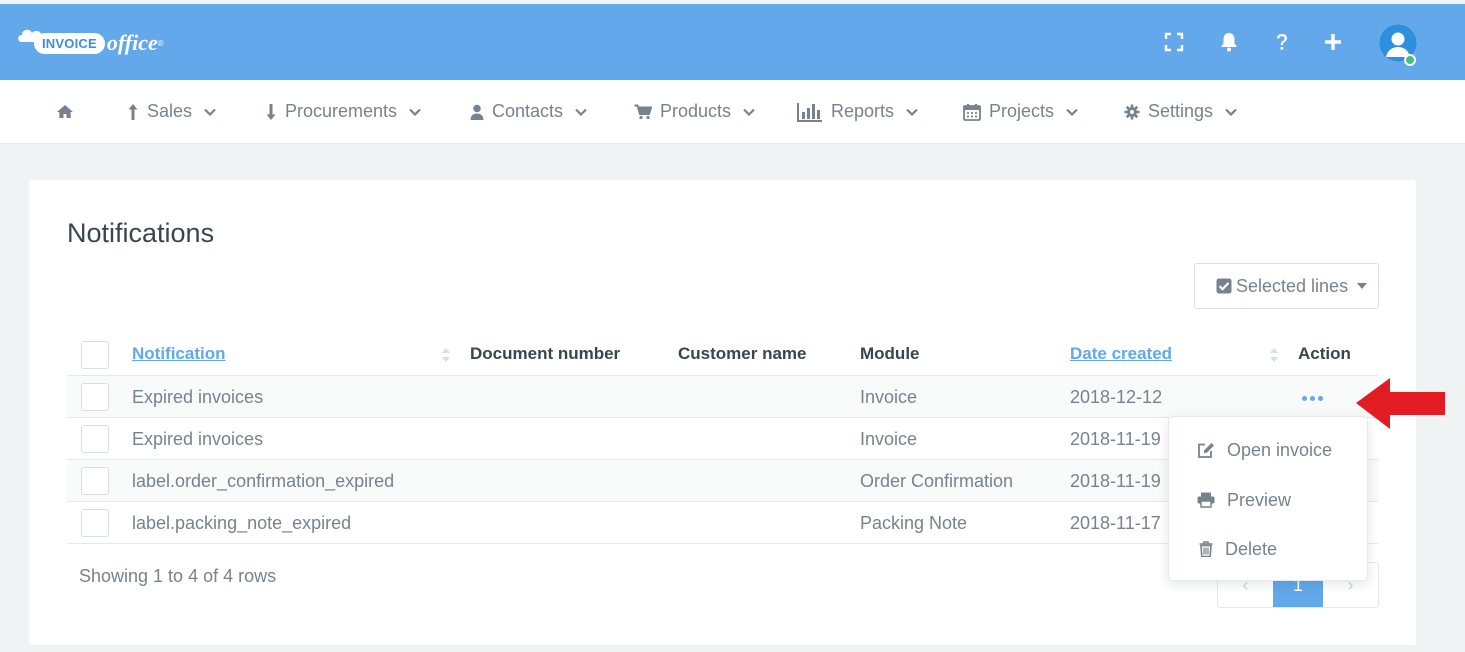 Image resolution: width=1465 pixels, height=652 pixels. I want to click on header-date-created: Date created, so click(1121, 354).